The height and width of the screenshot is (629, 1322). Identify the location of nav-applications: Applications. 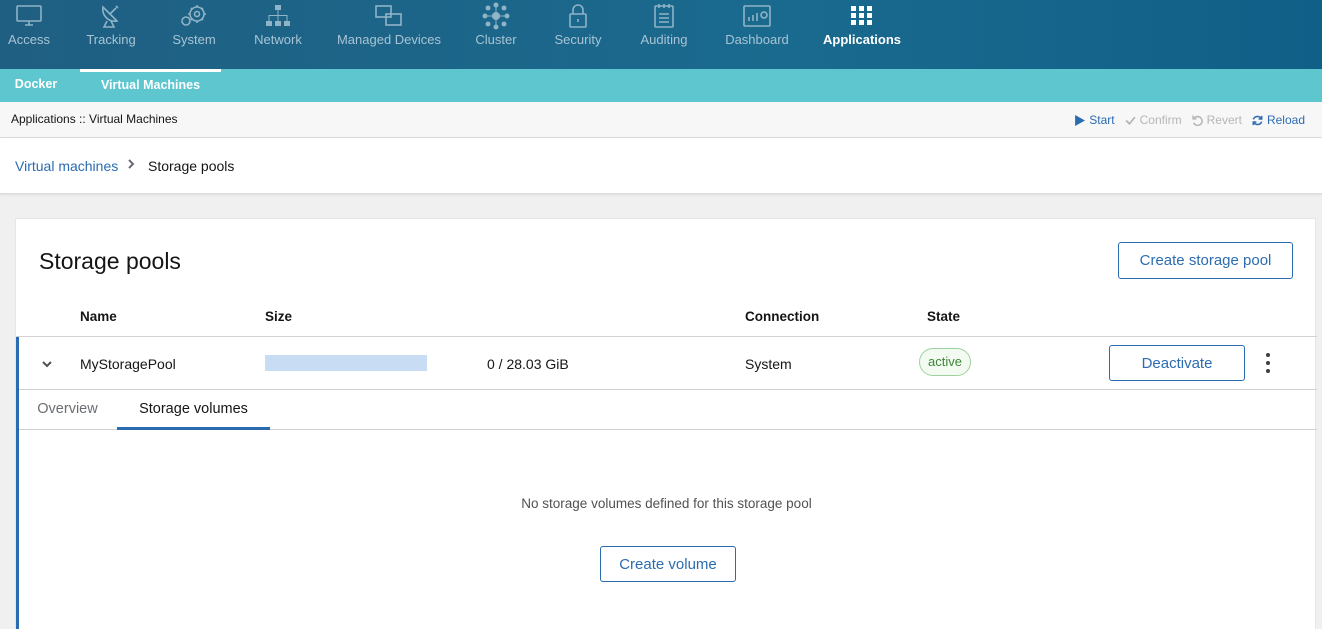
(862, 34).